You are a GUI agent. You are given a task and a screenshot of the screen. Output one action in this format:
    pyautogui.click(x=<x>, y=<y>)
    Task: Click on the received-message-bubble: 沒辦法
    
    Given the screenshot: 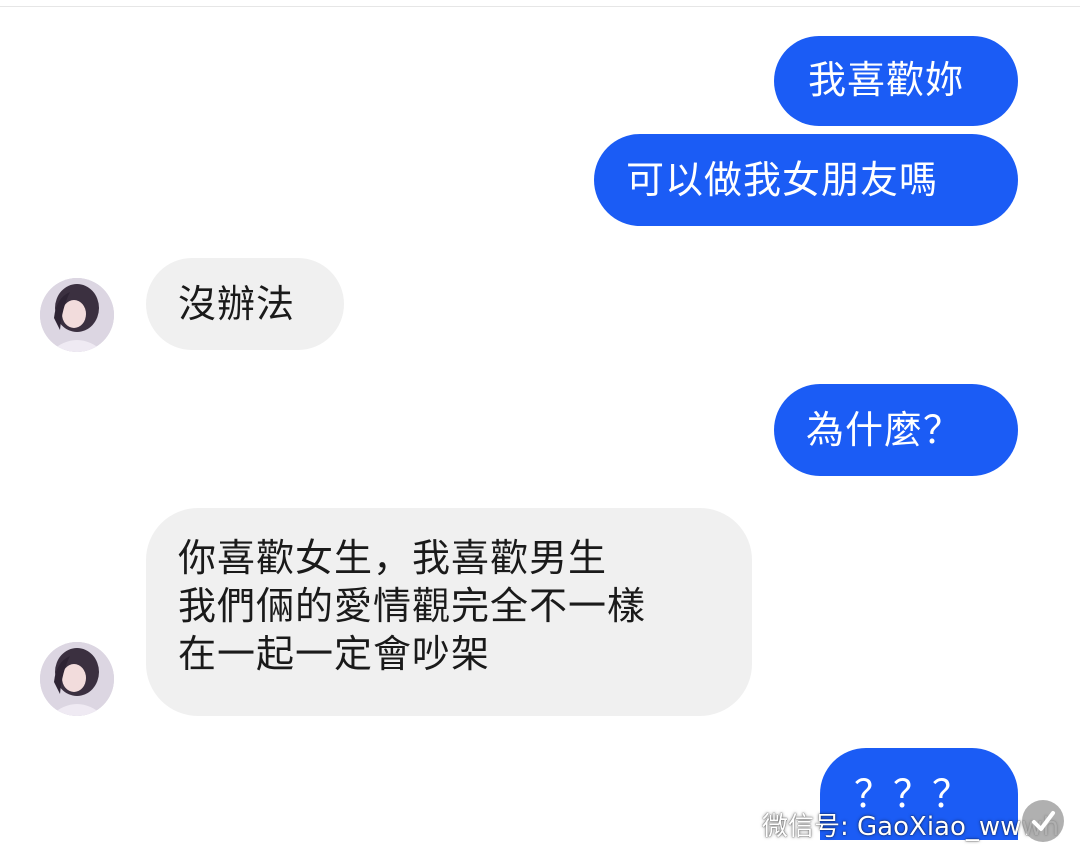 What is the action you would take?
    pyautogui.click(x=245, y=304)
    